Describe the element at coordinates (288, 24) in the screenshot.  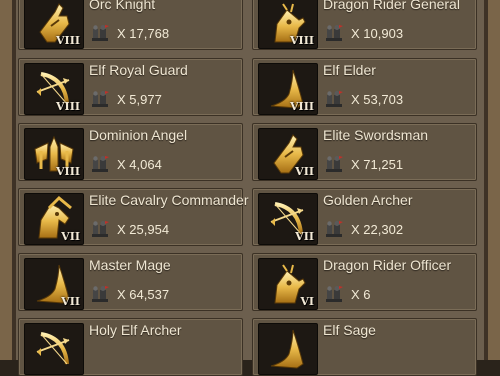
I see `dragon-icon: VIII` at that location.